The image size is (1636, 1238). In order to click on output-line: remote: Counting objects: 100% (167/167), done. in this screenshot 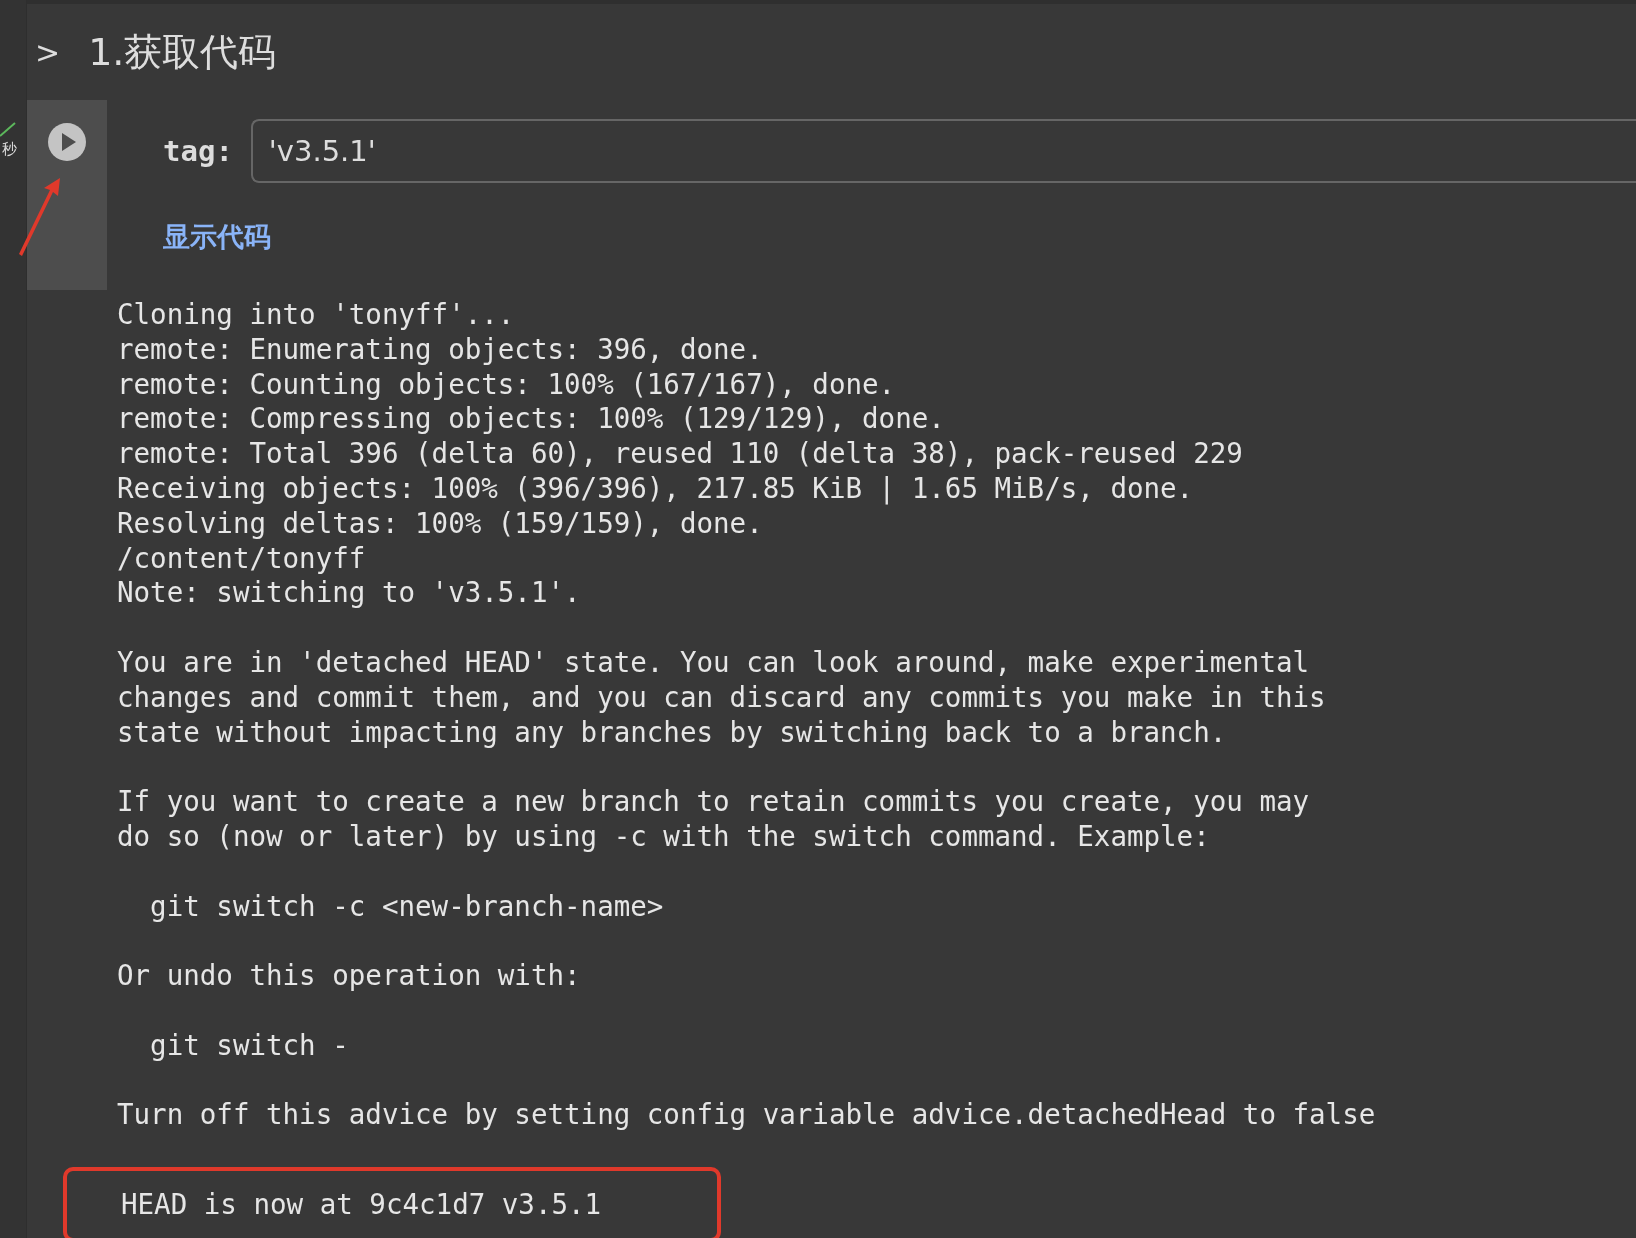, I will do `click(507, 384)`.